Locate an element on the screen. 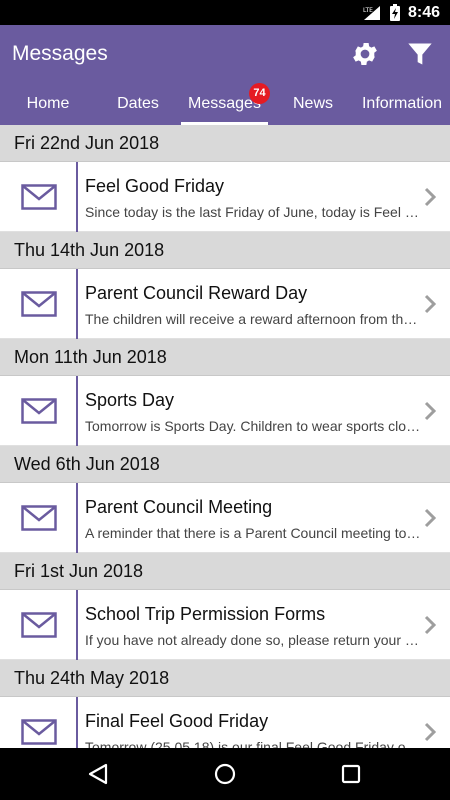 This screenshot has width=450, height=800. tab-dates: Dates is located at coordinates (138, 107).